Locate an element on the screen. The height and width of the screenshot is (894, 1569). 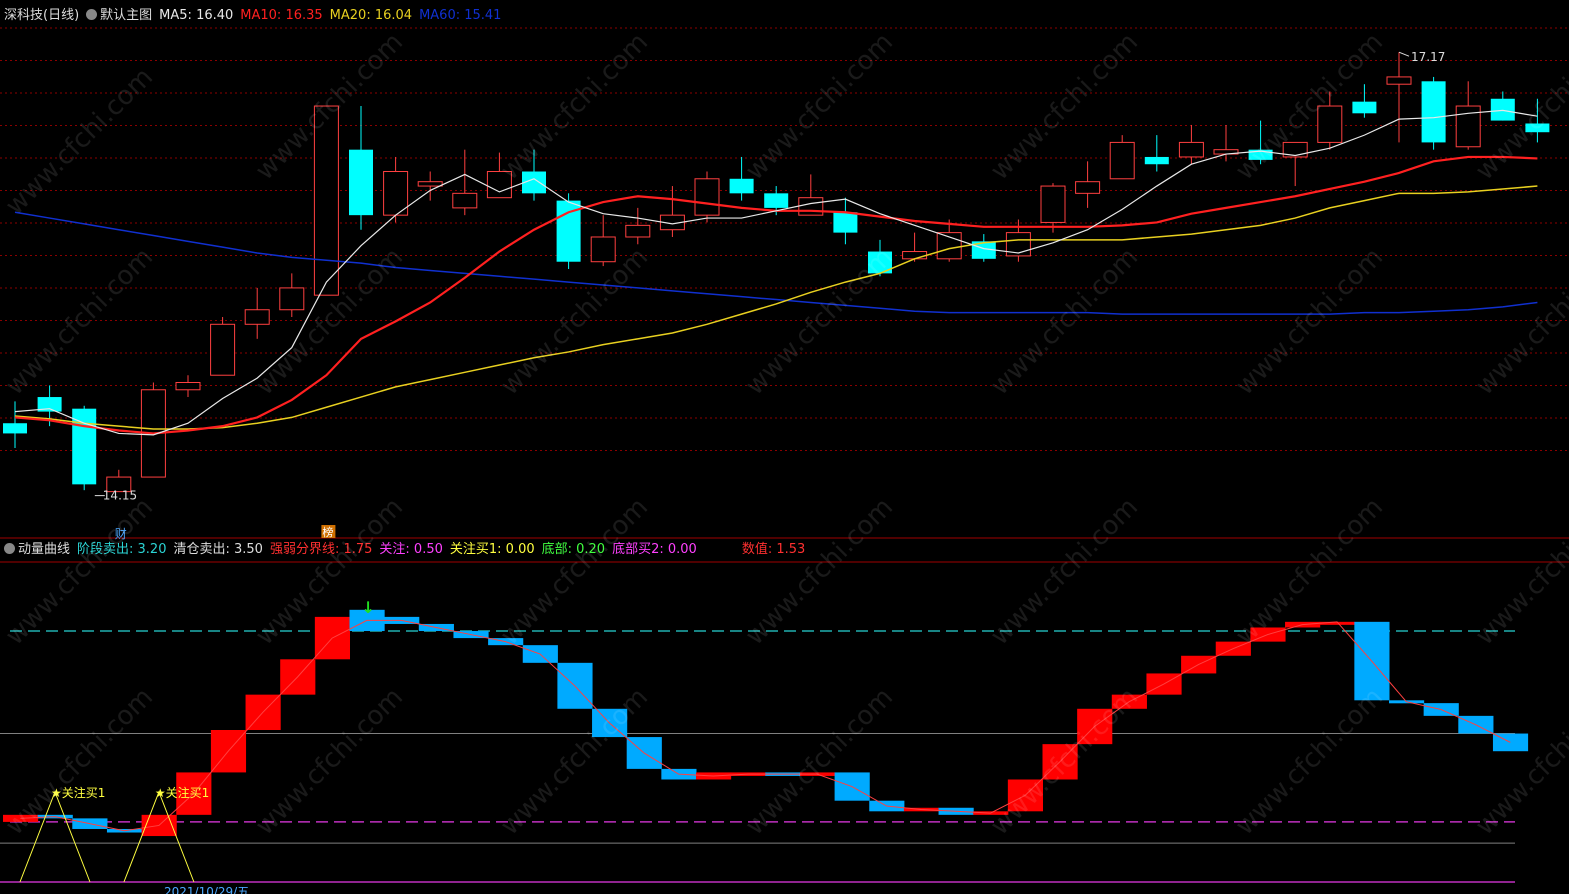
indicator-param-3: 关注: 0.50 is located at coordinates (411, 549).